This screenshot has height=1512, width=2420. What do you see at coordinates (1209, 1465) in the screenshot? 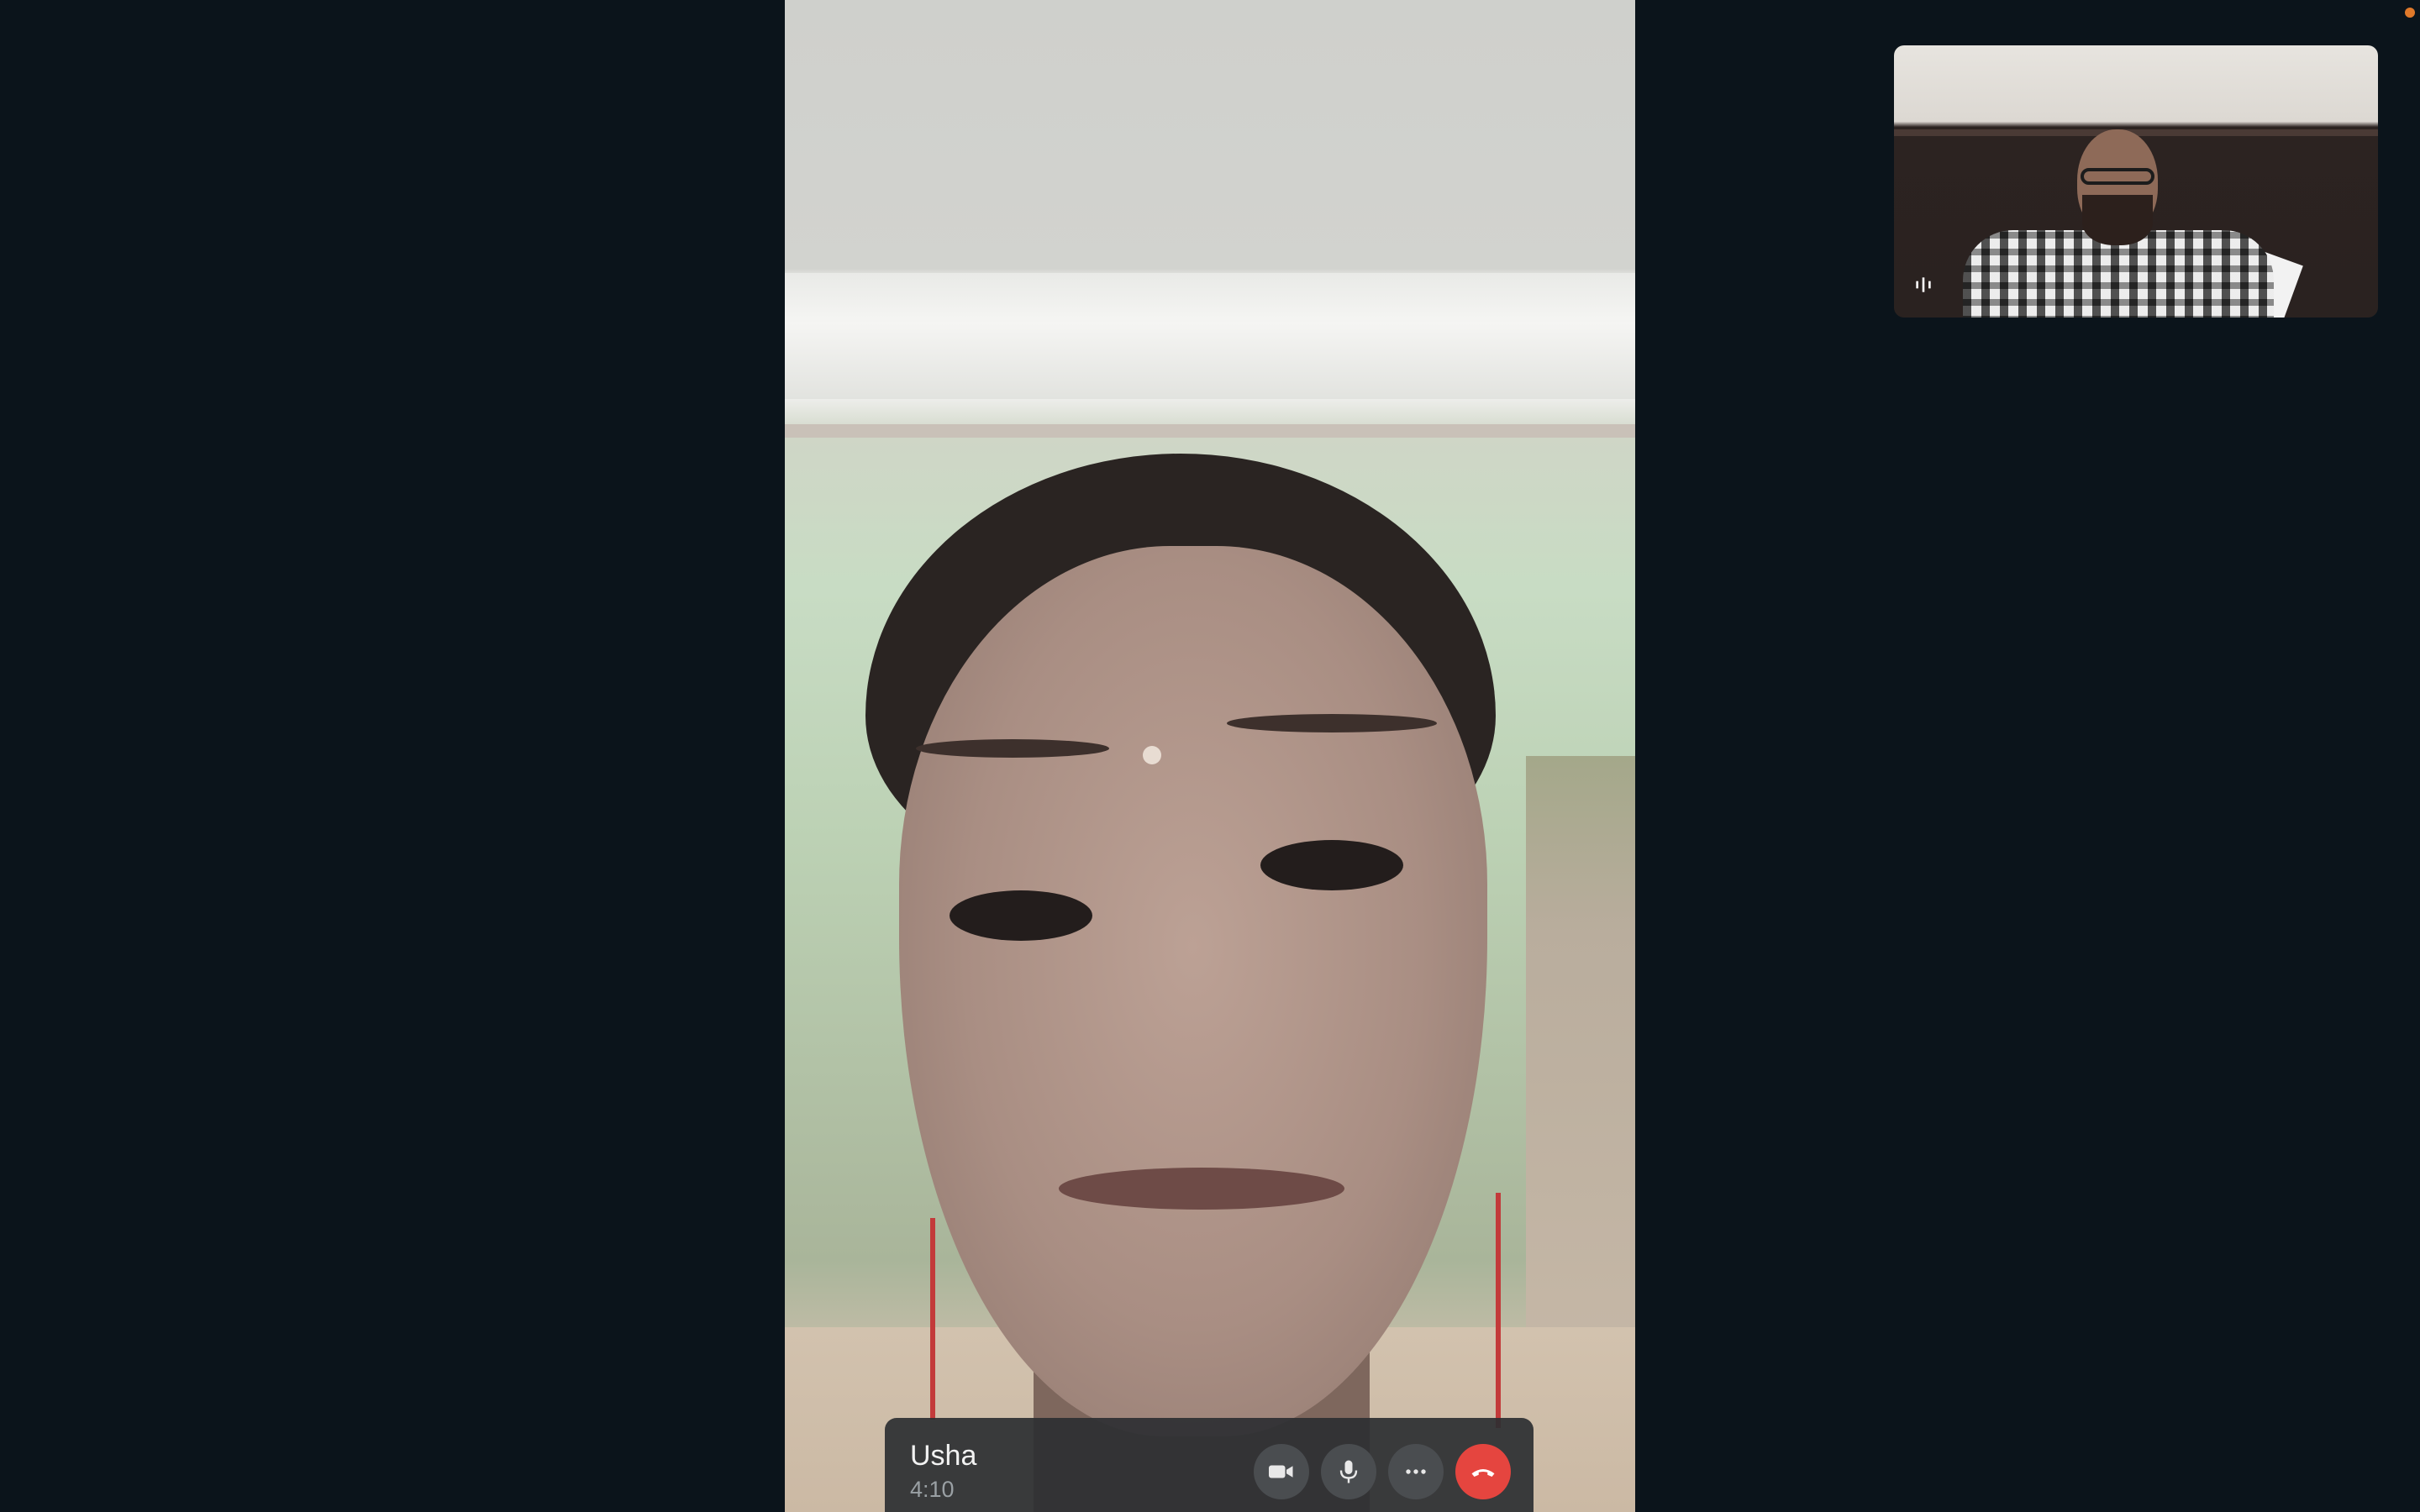
I see `call-control-bar: Usha 4:10` at bounding box center [1209, 1465].